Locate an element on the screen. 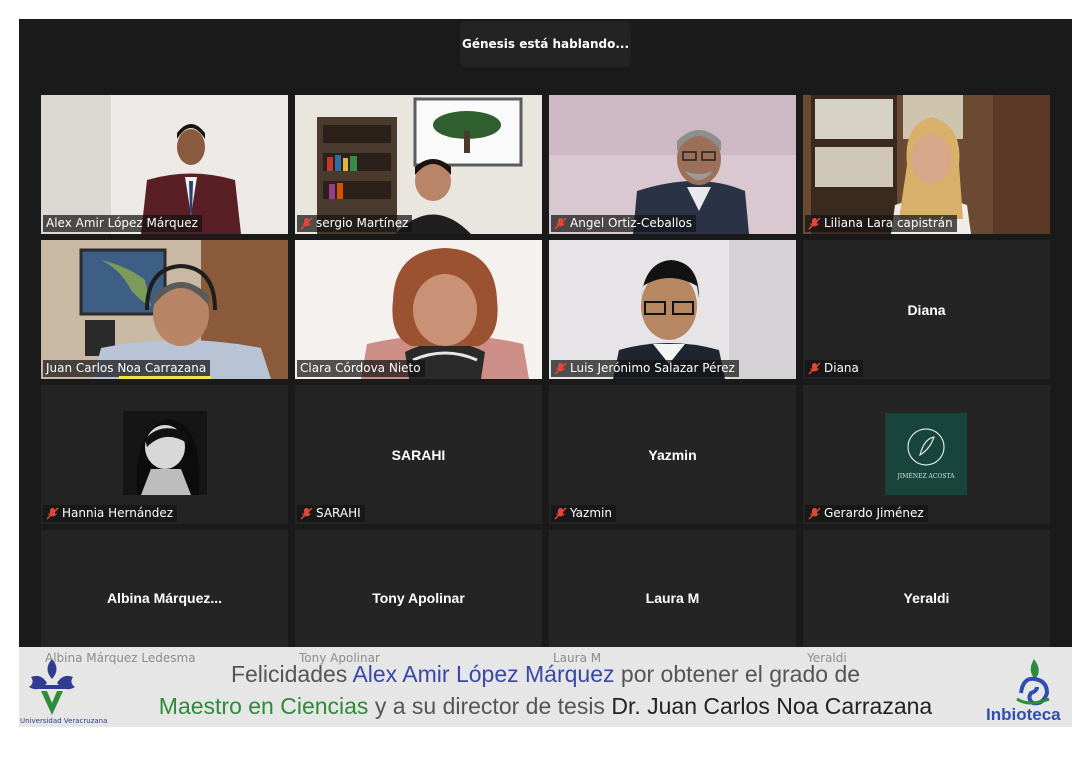 This screenshot has width=1090, height=760. speaking-indicator-bar is located at coordinates (165, 377).